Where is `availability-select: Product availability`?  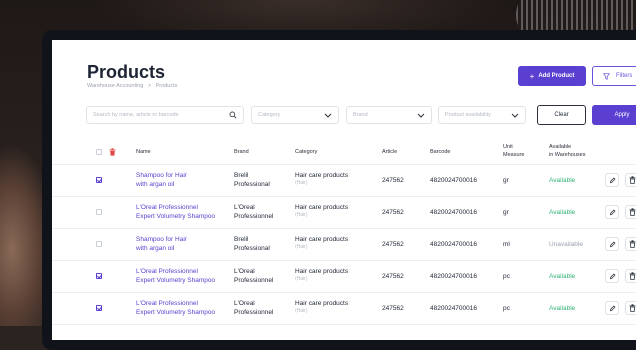 availability-select: Product availability is located at coordinates (482, 115).